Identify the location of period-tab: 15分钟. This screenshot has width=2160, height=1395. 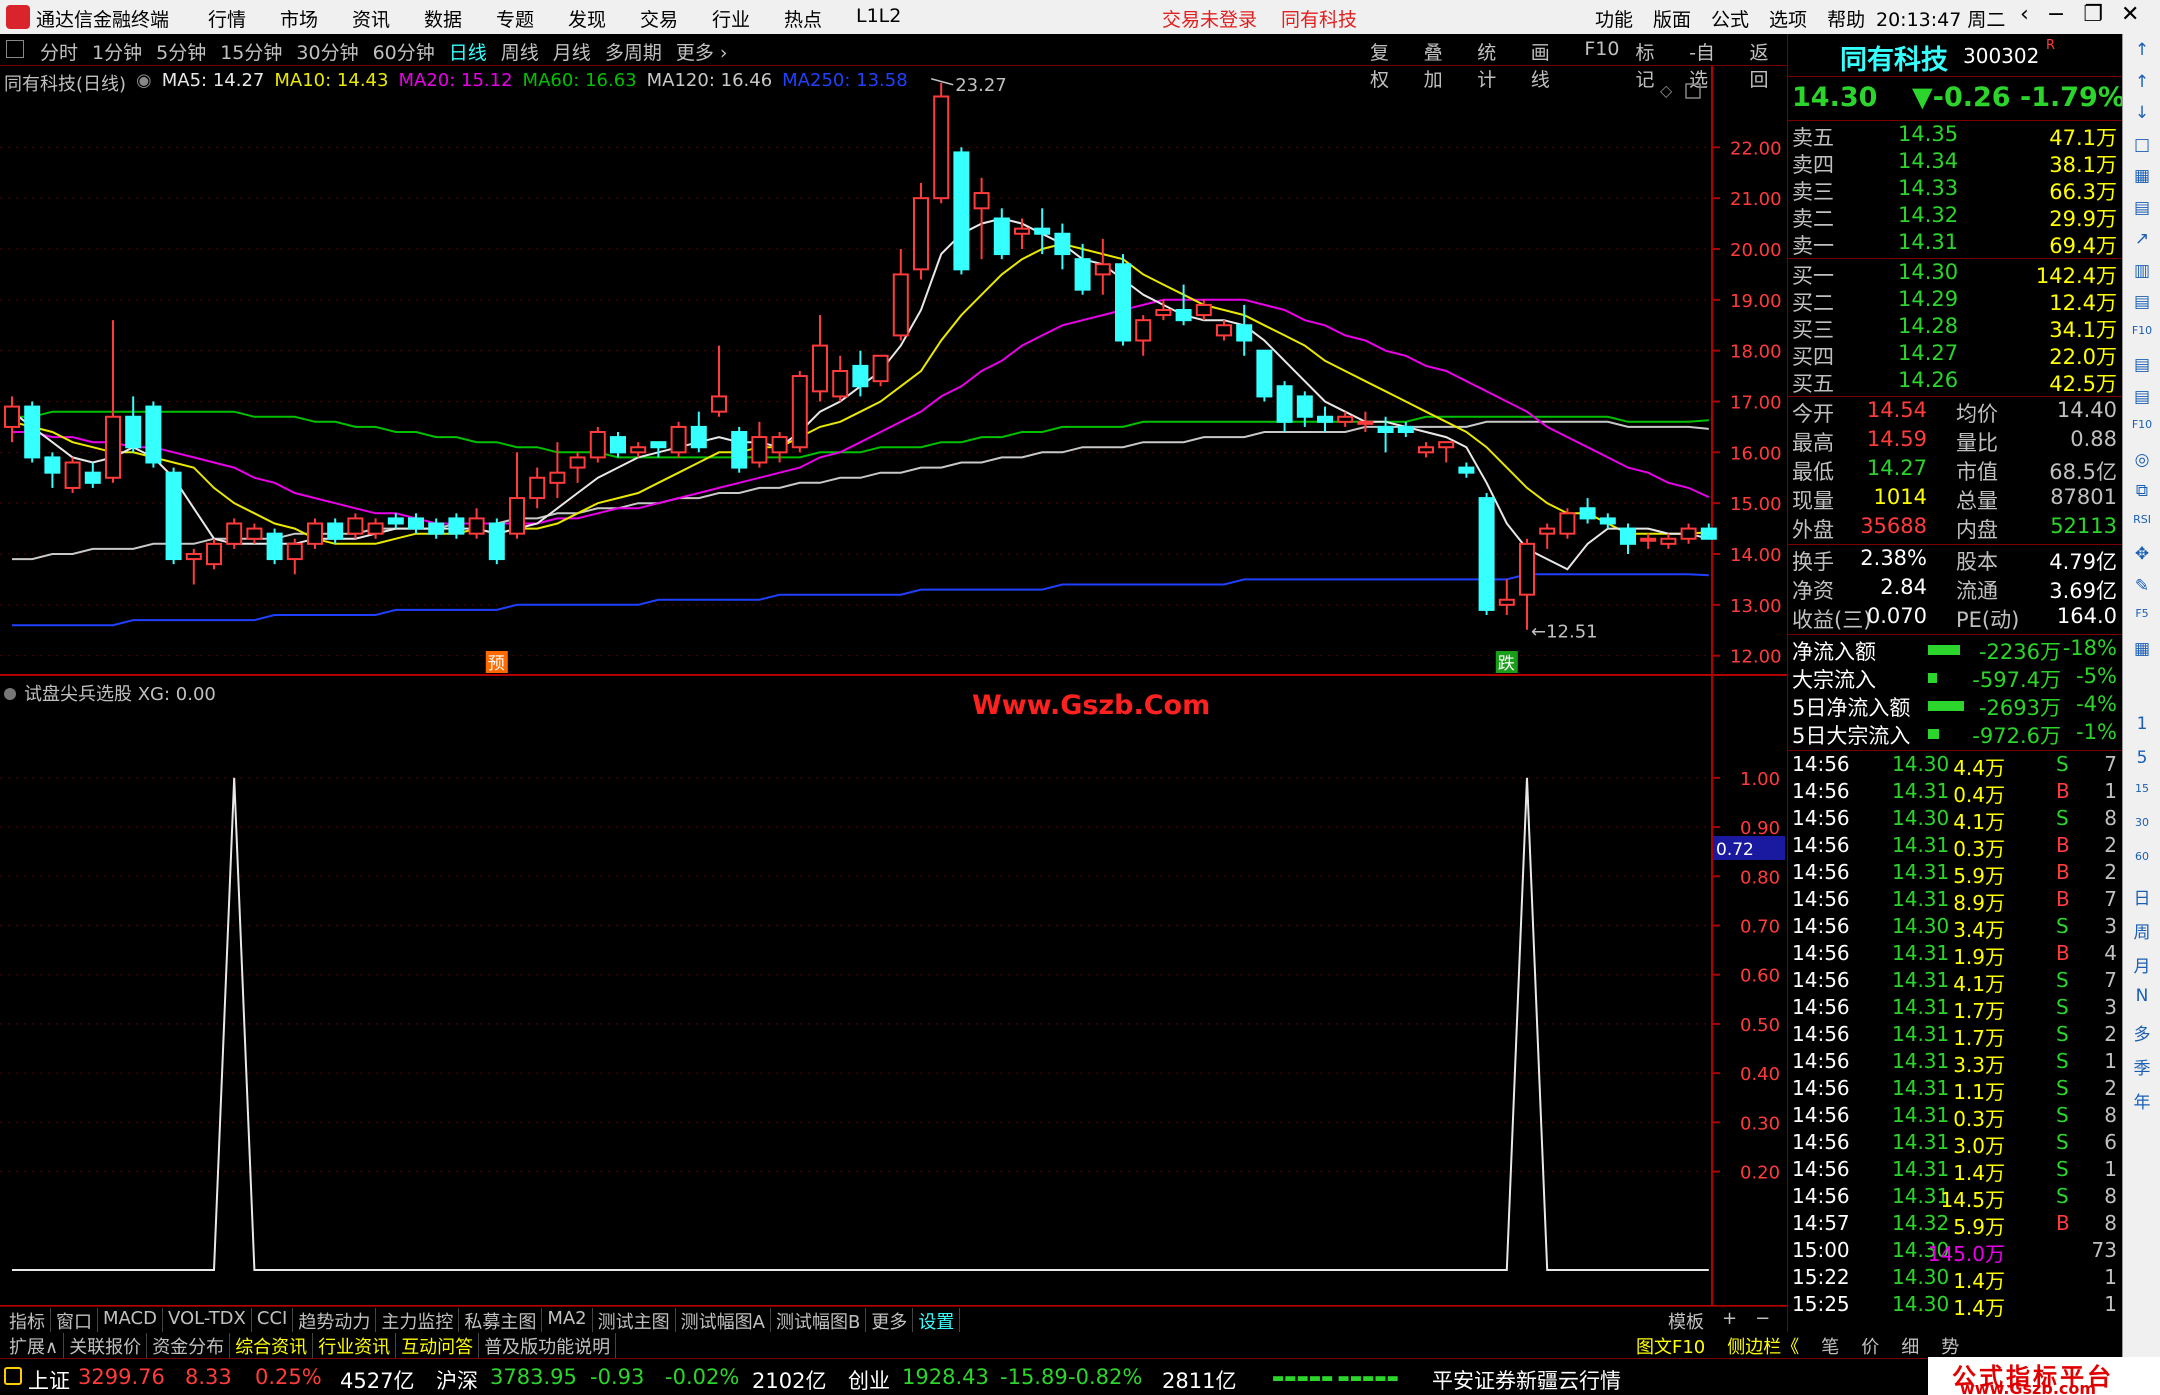
(251, 51).